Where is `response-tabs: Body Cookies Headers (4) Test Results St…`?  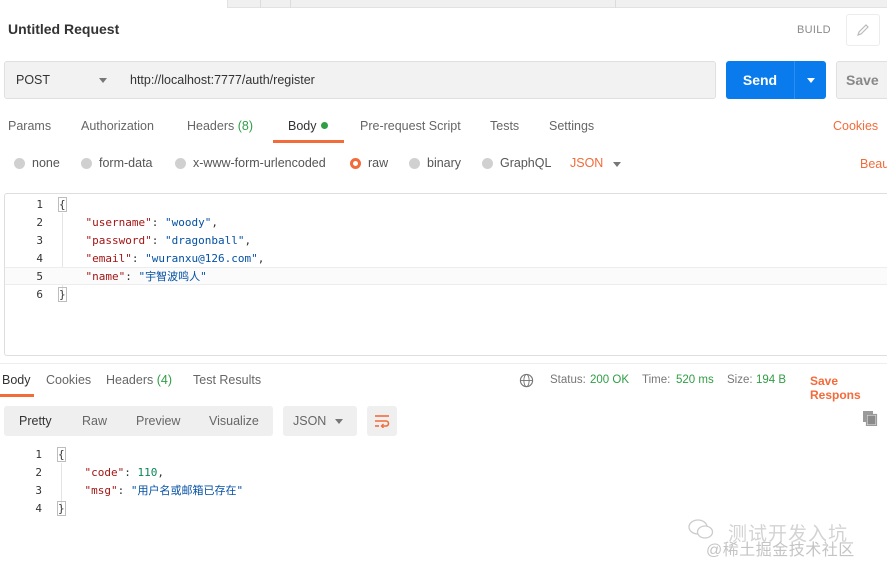 response-tabs: Body Cookies Headers (4) Test Results St… is located at coordinates (443, 382).